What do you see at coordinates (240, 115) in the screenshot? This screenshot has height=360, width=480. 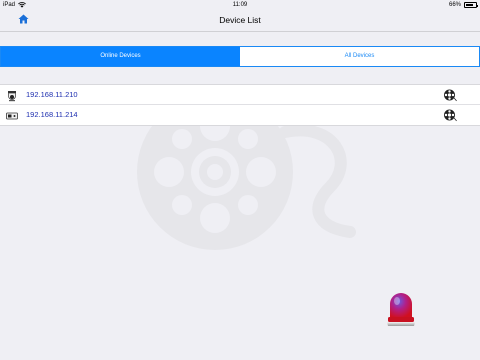 I see `device-row: 192.168.11.214` at bounding box center [240, 115].